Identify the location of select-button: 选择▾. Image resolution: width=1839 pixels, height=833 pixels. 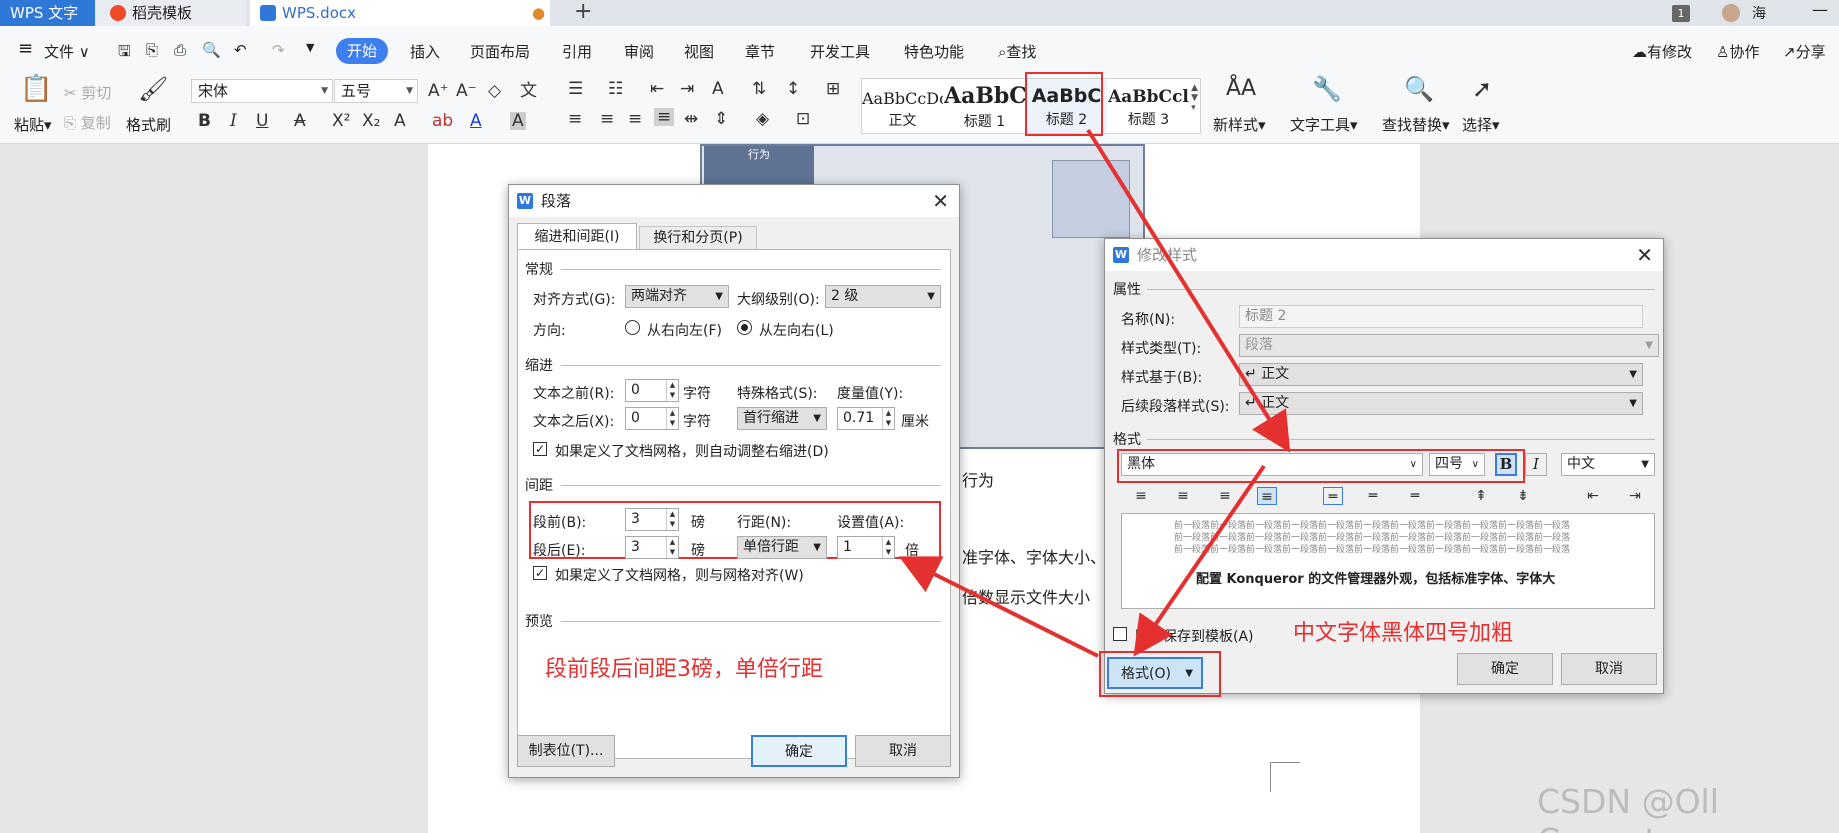
(1481, 124).